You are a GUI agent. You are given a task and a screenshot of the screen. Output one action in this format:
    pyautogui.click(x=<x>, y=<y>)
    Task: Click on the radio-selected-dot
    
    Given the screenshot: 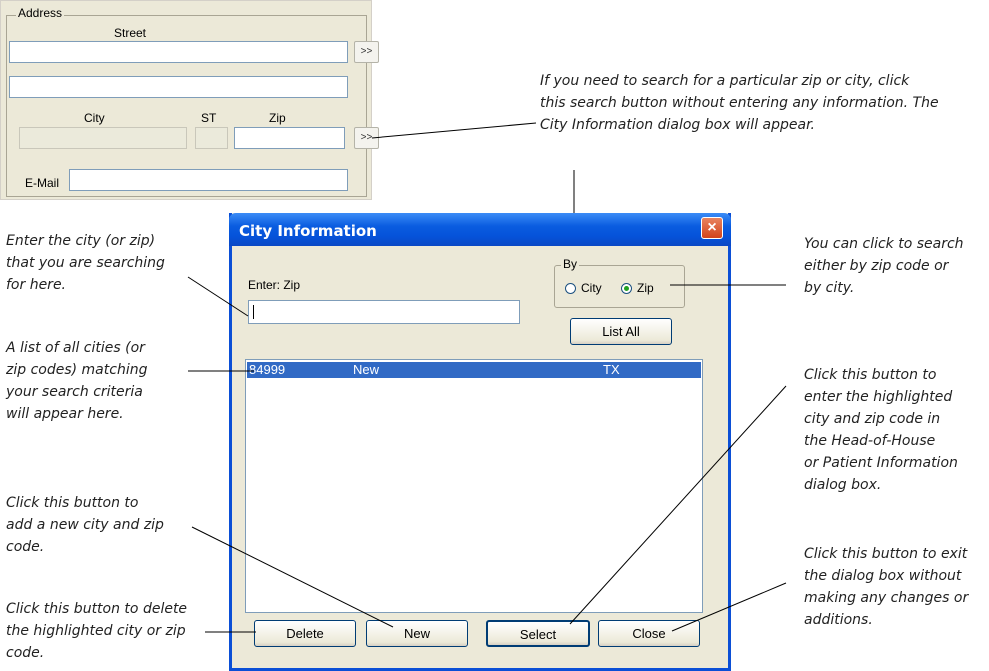 What is the action you would take?
    pyautogui.click(x=626, y=288)
    